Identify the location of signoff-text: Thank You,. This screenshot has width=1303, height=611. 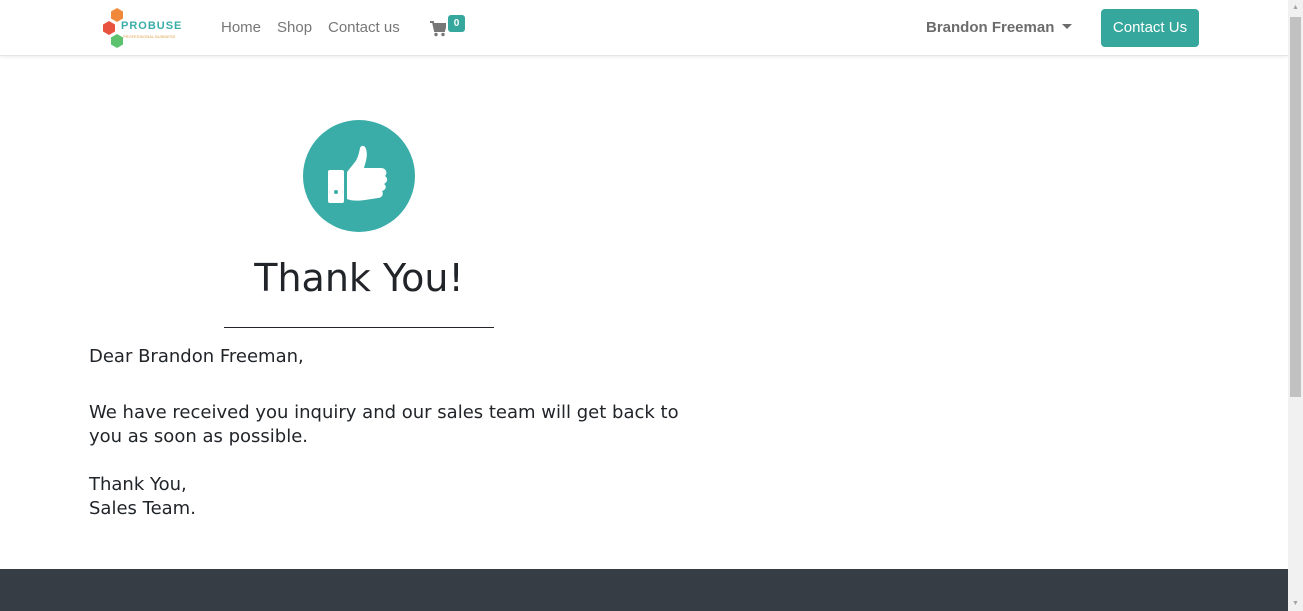
(138, 484).